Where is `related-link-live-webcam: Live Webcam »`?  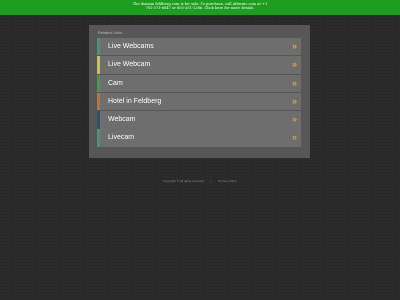 related-link-live-webcam: Live Webcam » is located at coordinates (199, 65).